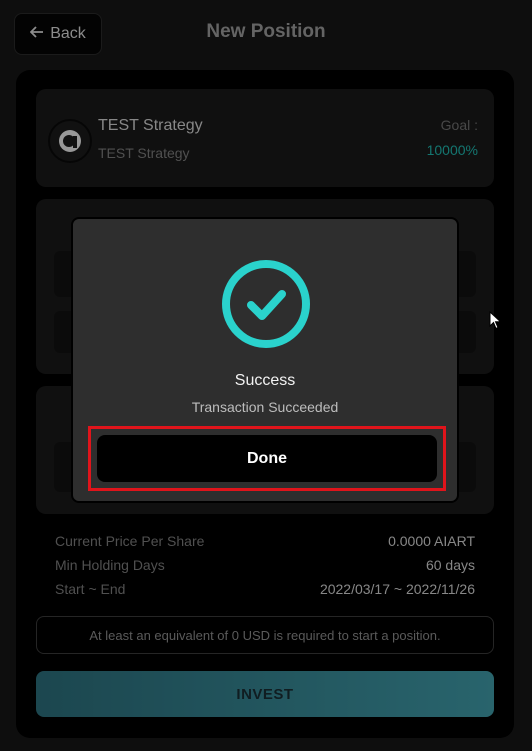 Image resolution: width=532 pixels, height=751 pixels. I want to click on modal-subtitle: Transaction Succeeded, so click(265, 407).